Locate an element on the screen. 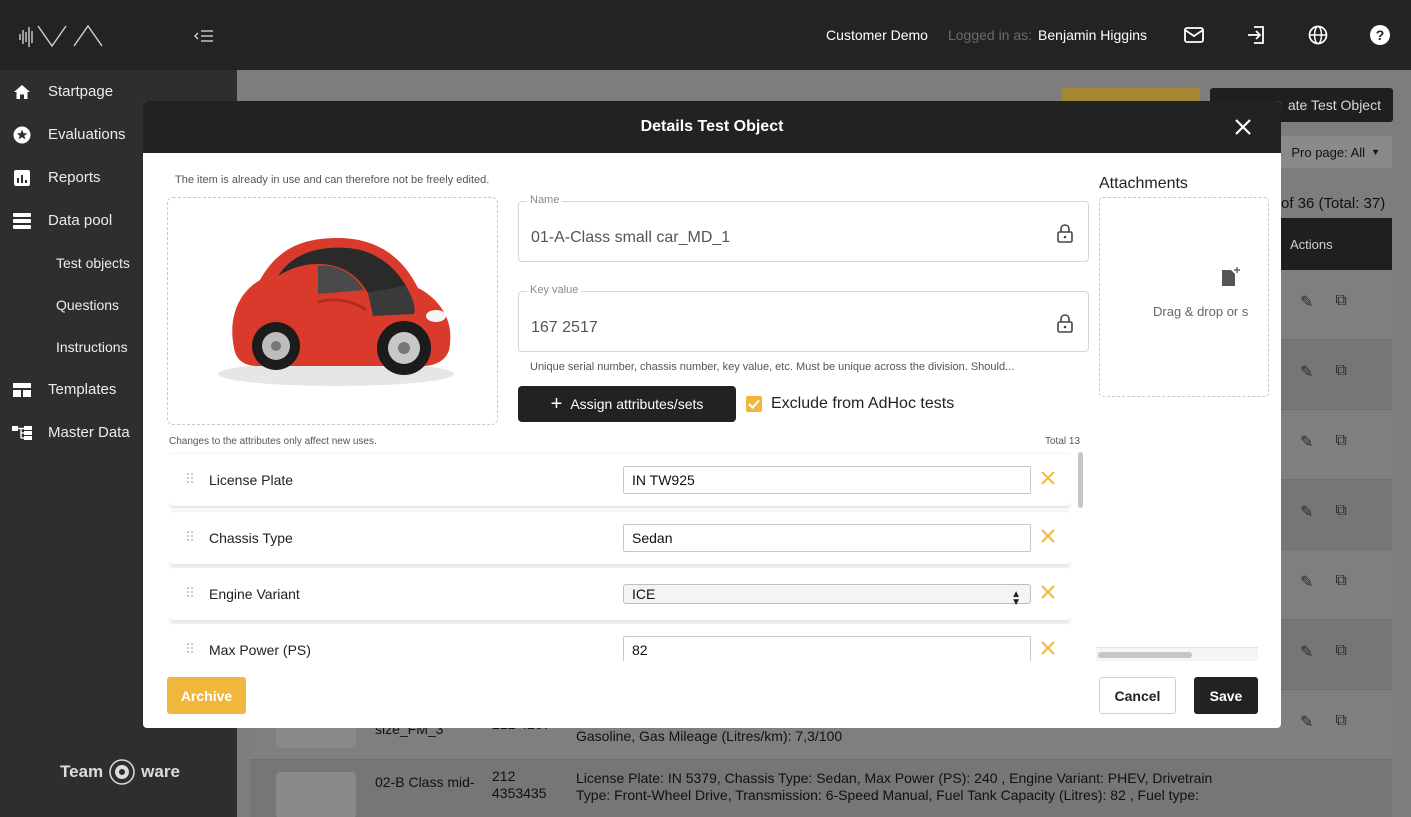  exclude-adhoc-label: Exclude from AdHoc tests is located at coordinates (863, 403).